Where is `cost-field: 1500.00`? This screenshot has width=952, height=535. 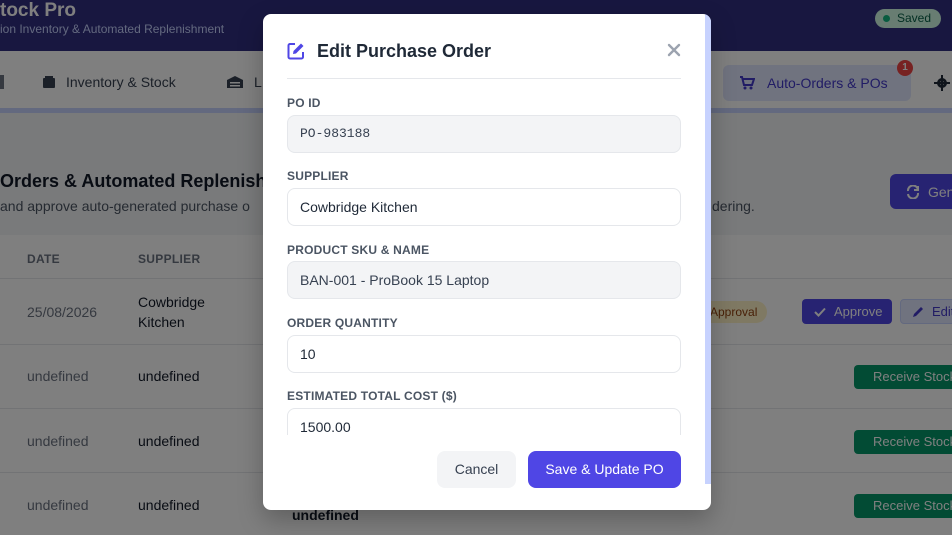 cost-field: 1500.00 is located at coordinates (484, 421).